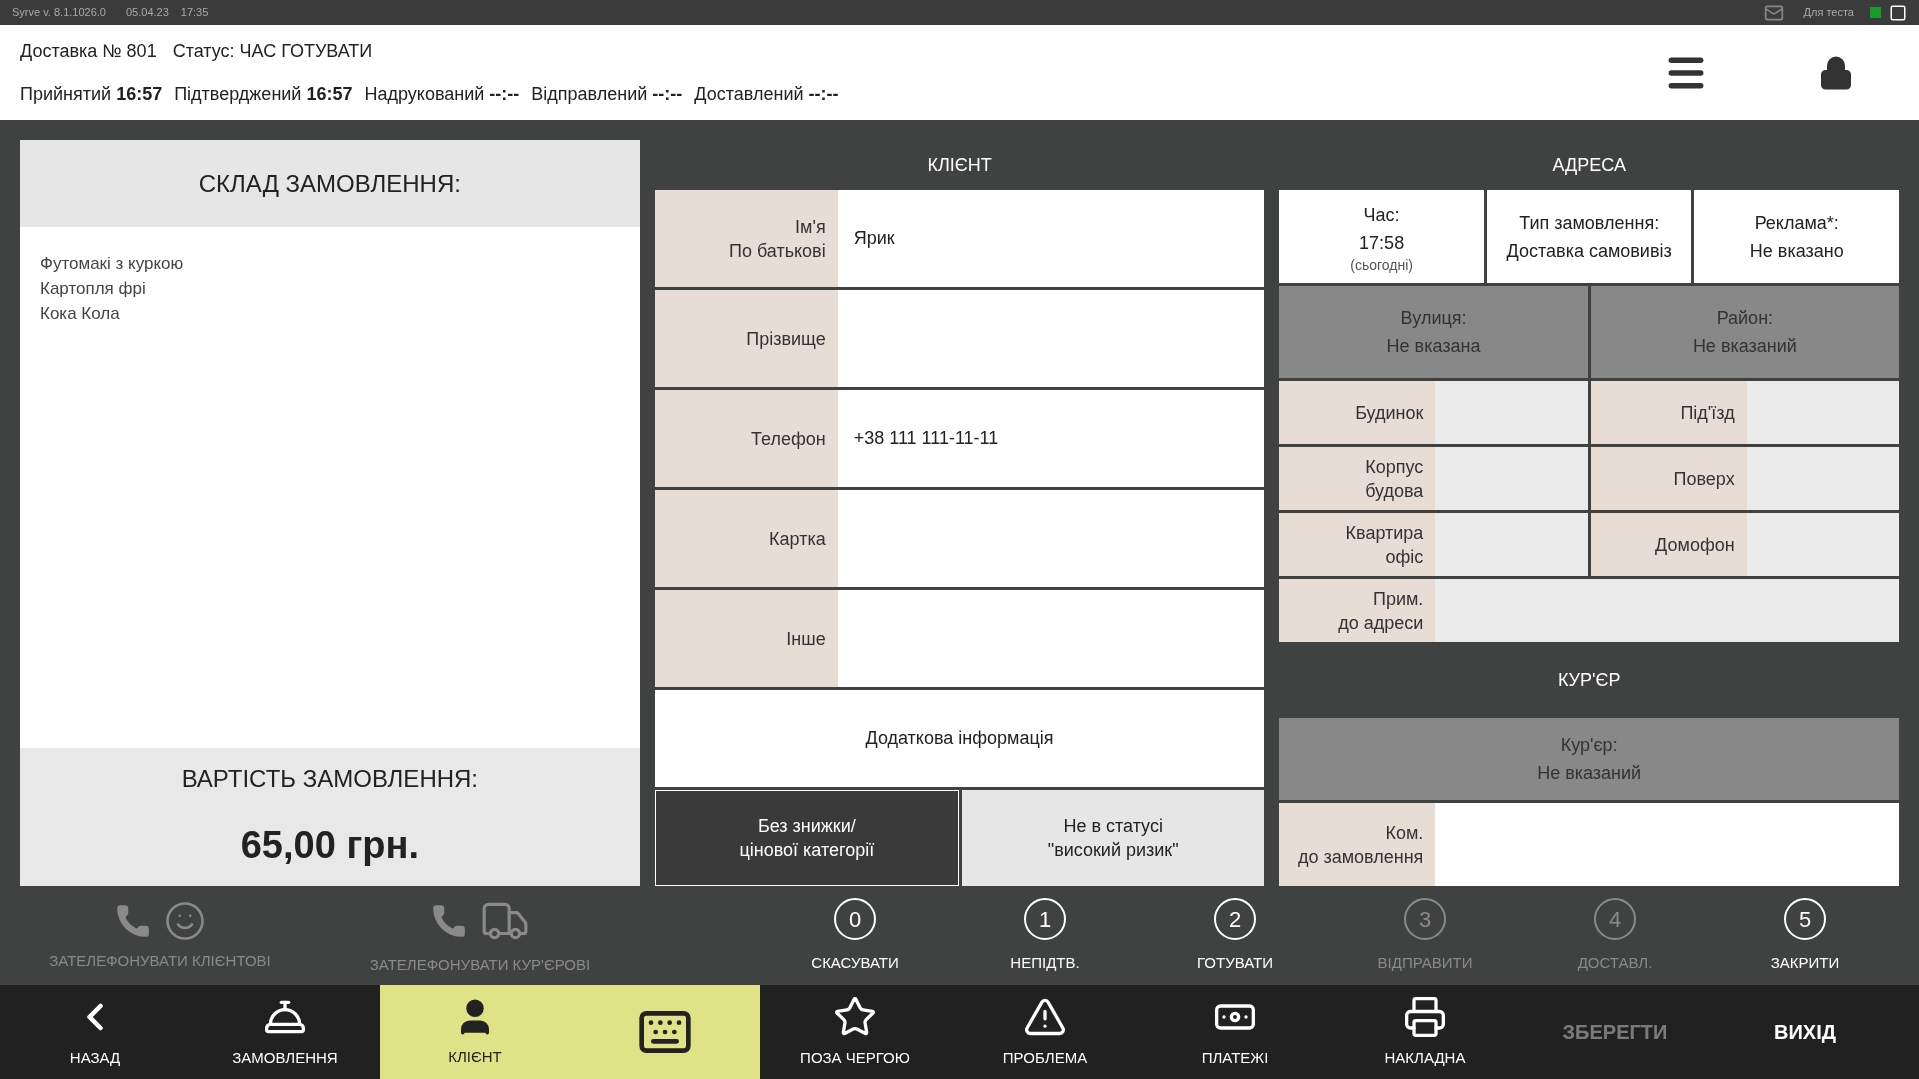  Describe the element at coordinates (1433, 346) in the screenshot. I see `selector-value: Не вказана` at that location.